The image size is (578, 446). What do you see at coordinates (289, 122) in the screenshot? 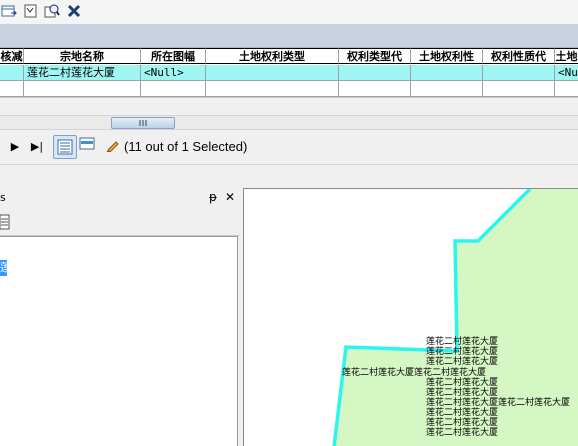
I see `horizontal-scrollbar` at bounding box center [289, 122].